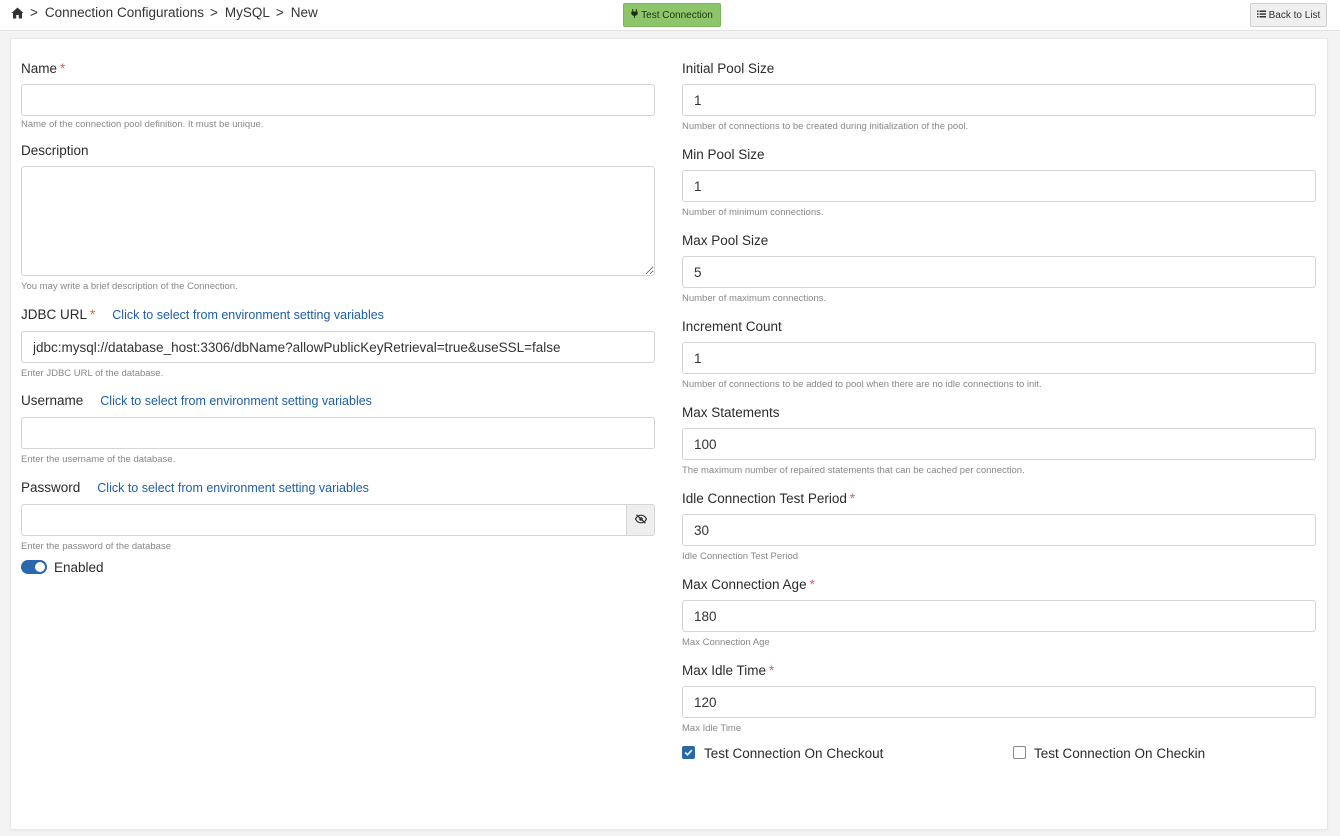  I want to click on eye-slash-icon, so click(640, 520).